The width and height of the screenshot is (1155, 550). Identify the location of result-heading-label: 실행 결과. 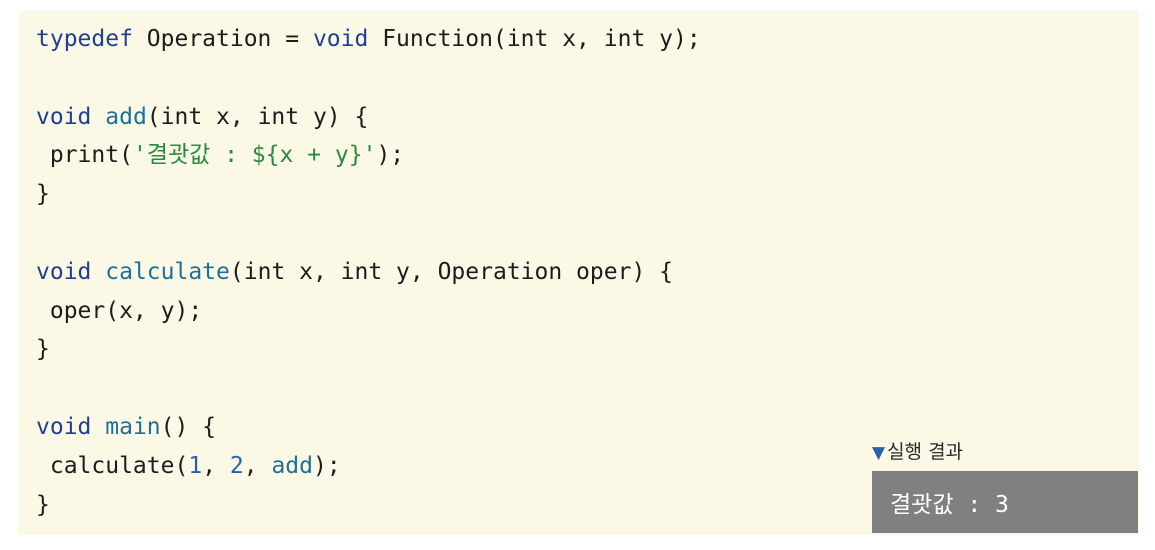
(925, 452).